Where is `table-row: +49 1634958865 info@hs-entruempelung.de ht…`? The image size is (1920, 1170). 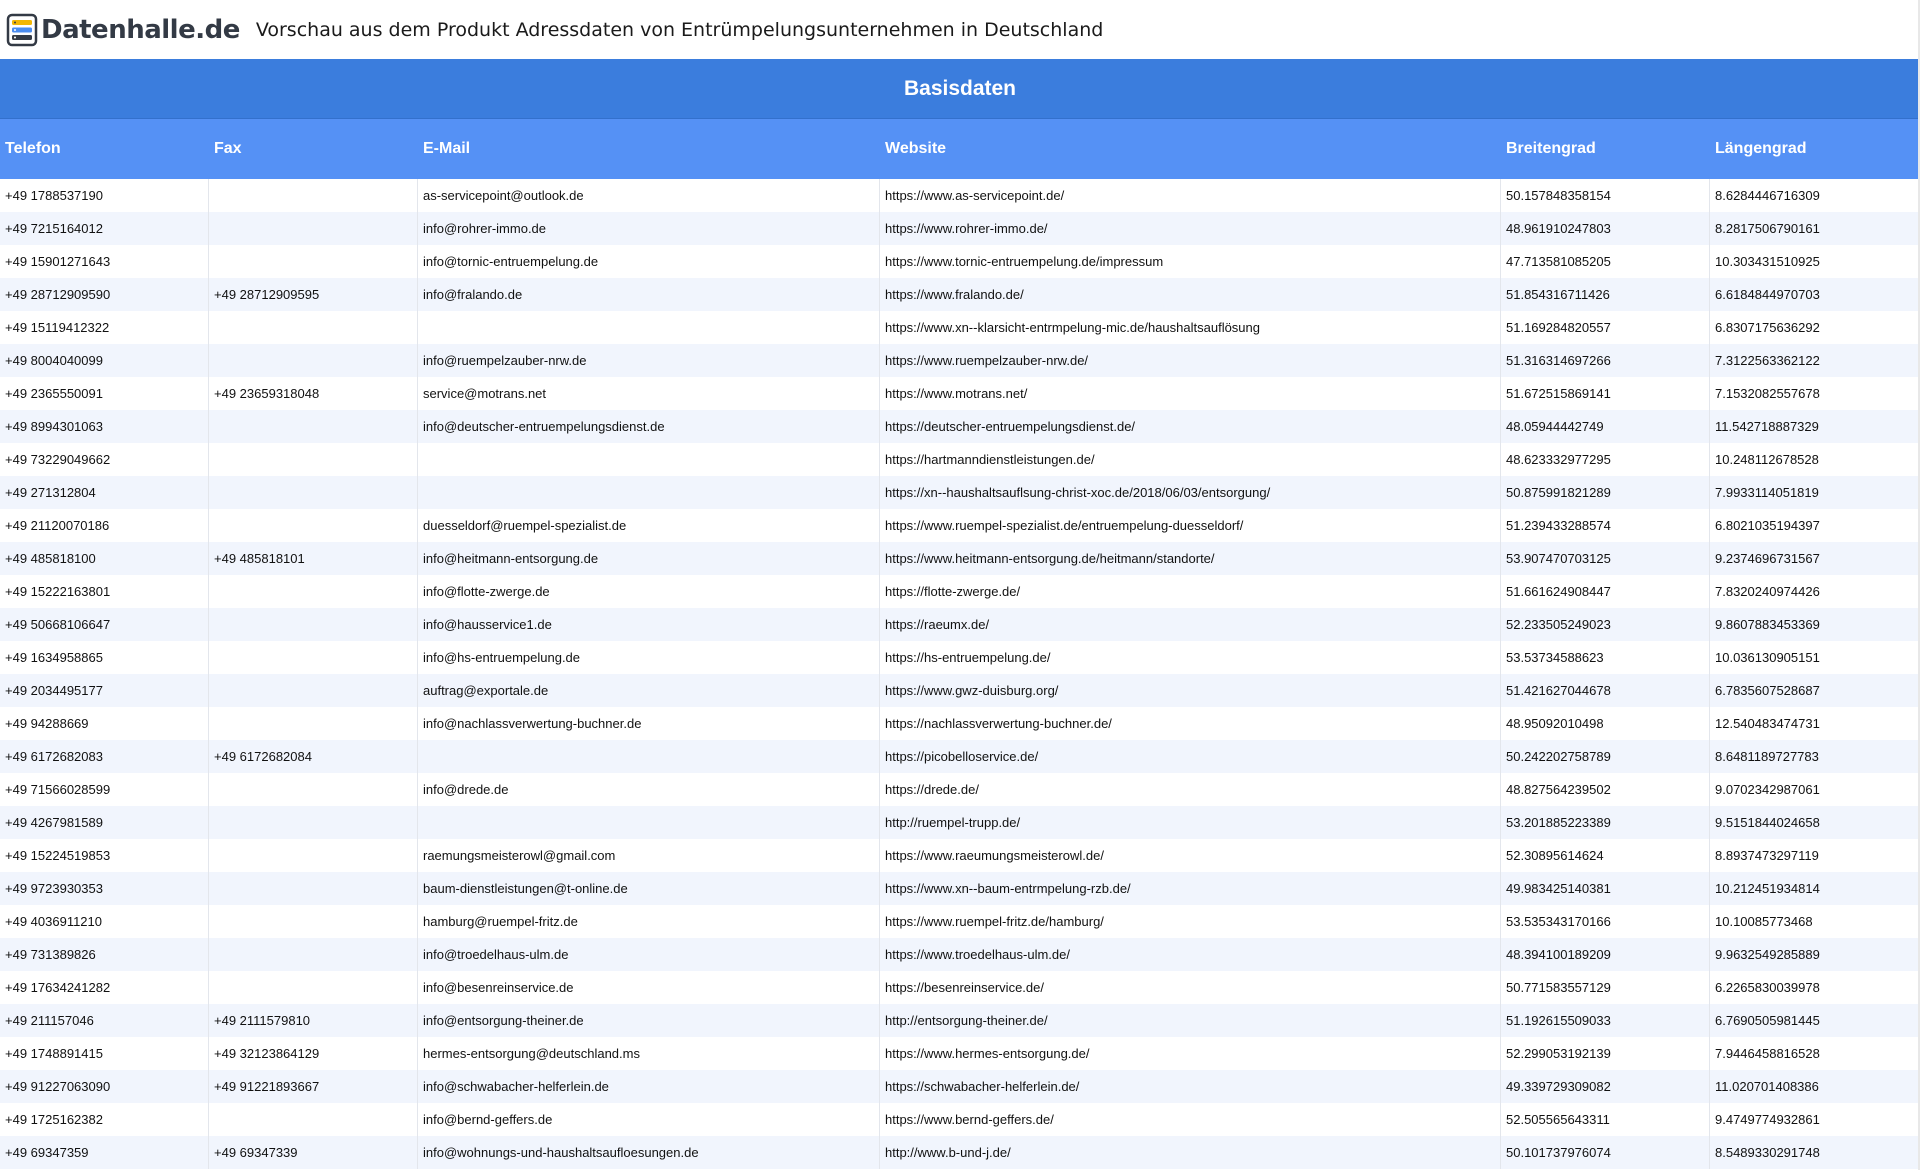
table-row: +49 1634958865 info@hs-entruempelung.de ht… is located at coordinates (960, 657).